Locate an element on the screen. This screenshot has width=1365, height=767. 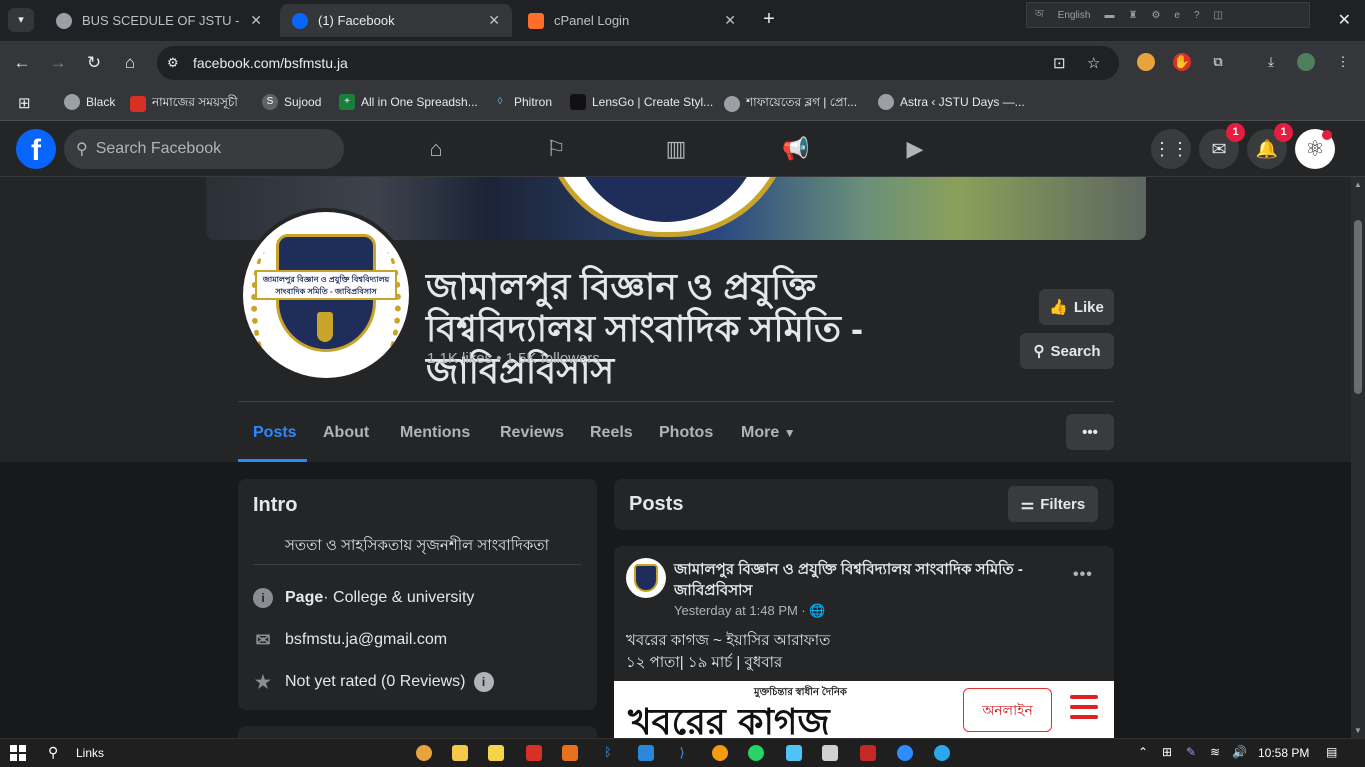
facebook-search-box: ⚲ is located at coordinates (204, 149).